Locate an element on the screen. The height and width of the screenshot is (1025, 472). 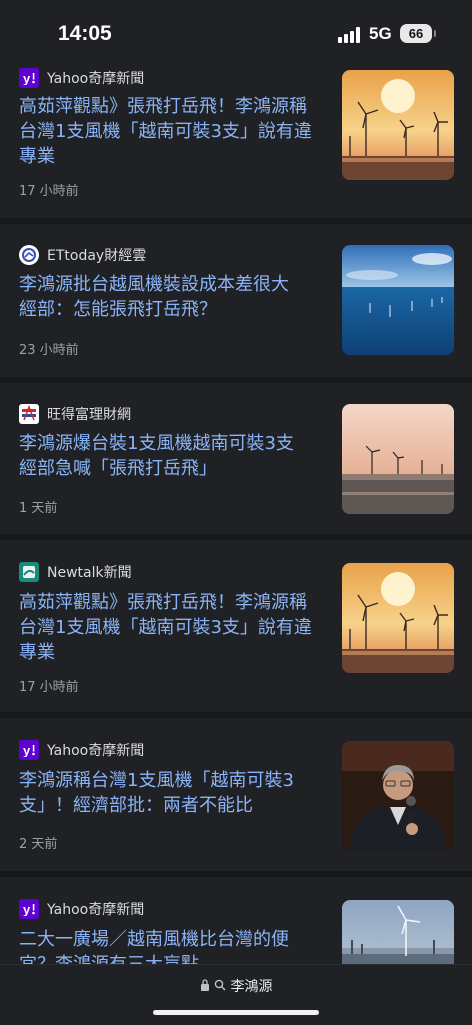
news-source: Newtalk新聞 is located at coordinates (75, 572).